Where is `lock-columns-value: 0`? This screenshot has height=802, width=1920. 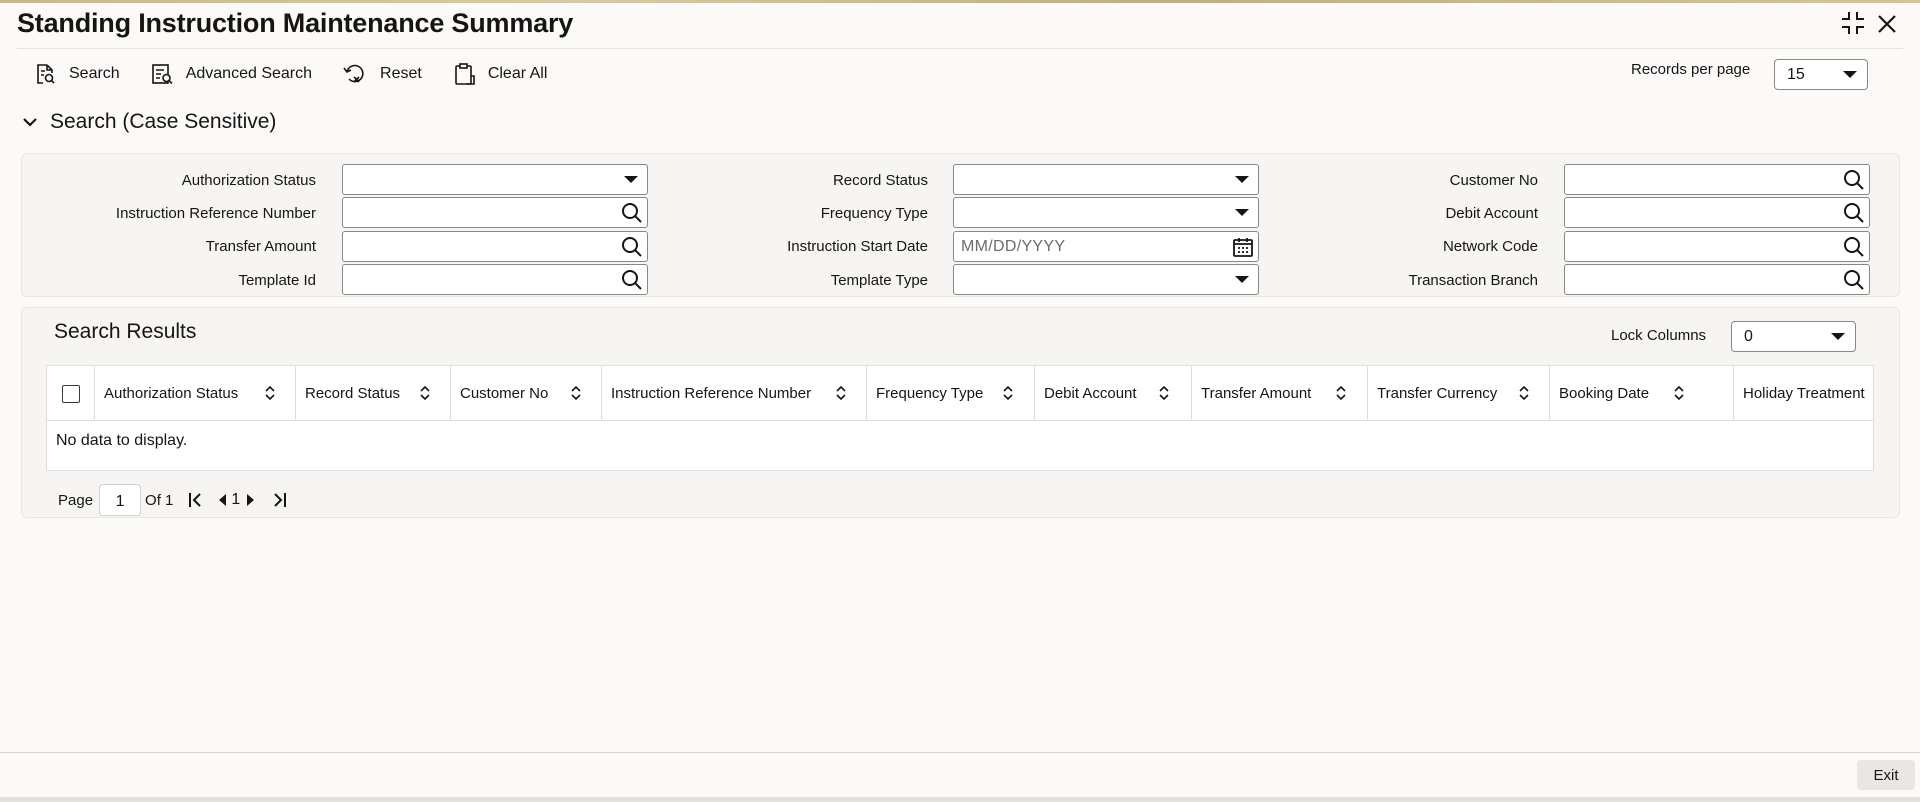 lock-columns-value: 0 is located at coordinates (1748, 336).